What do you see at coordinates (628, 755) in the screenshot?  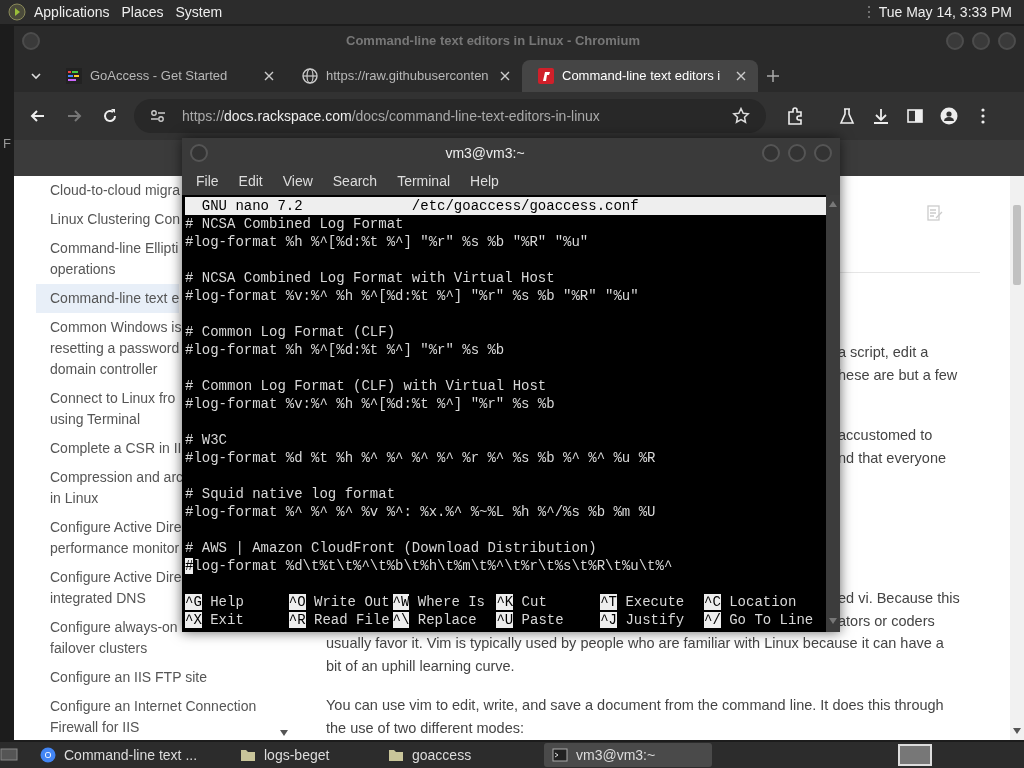 I see `taskbar-button: vm3@vm3:~` at bounding box center [628, 755].